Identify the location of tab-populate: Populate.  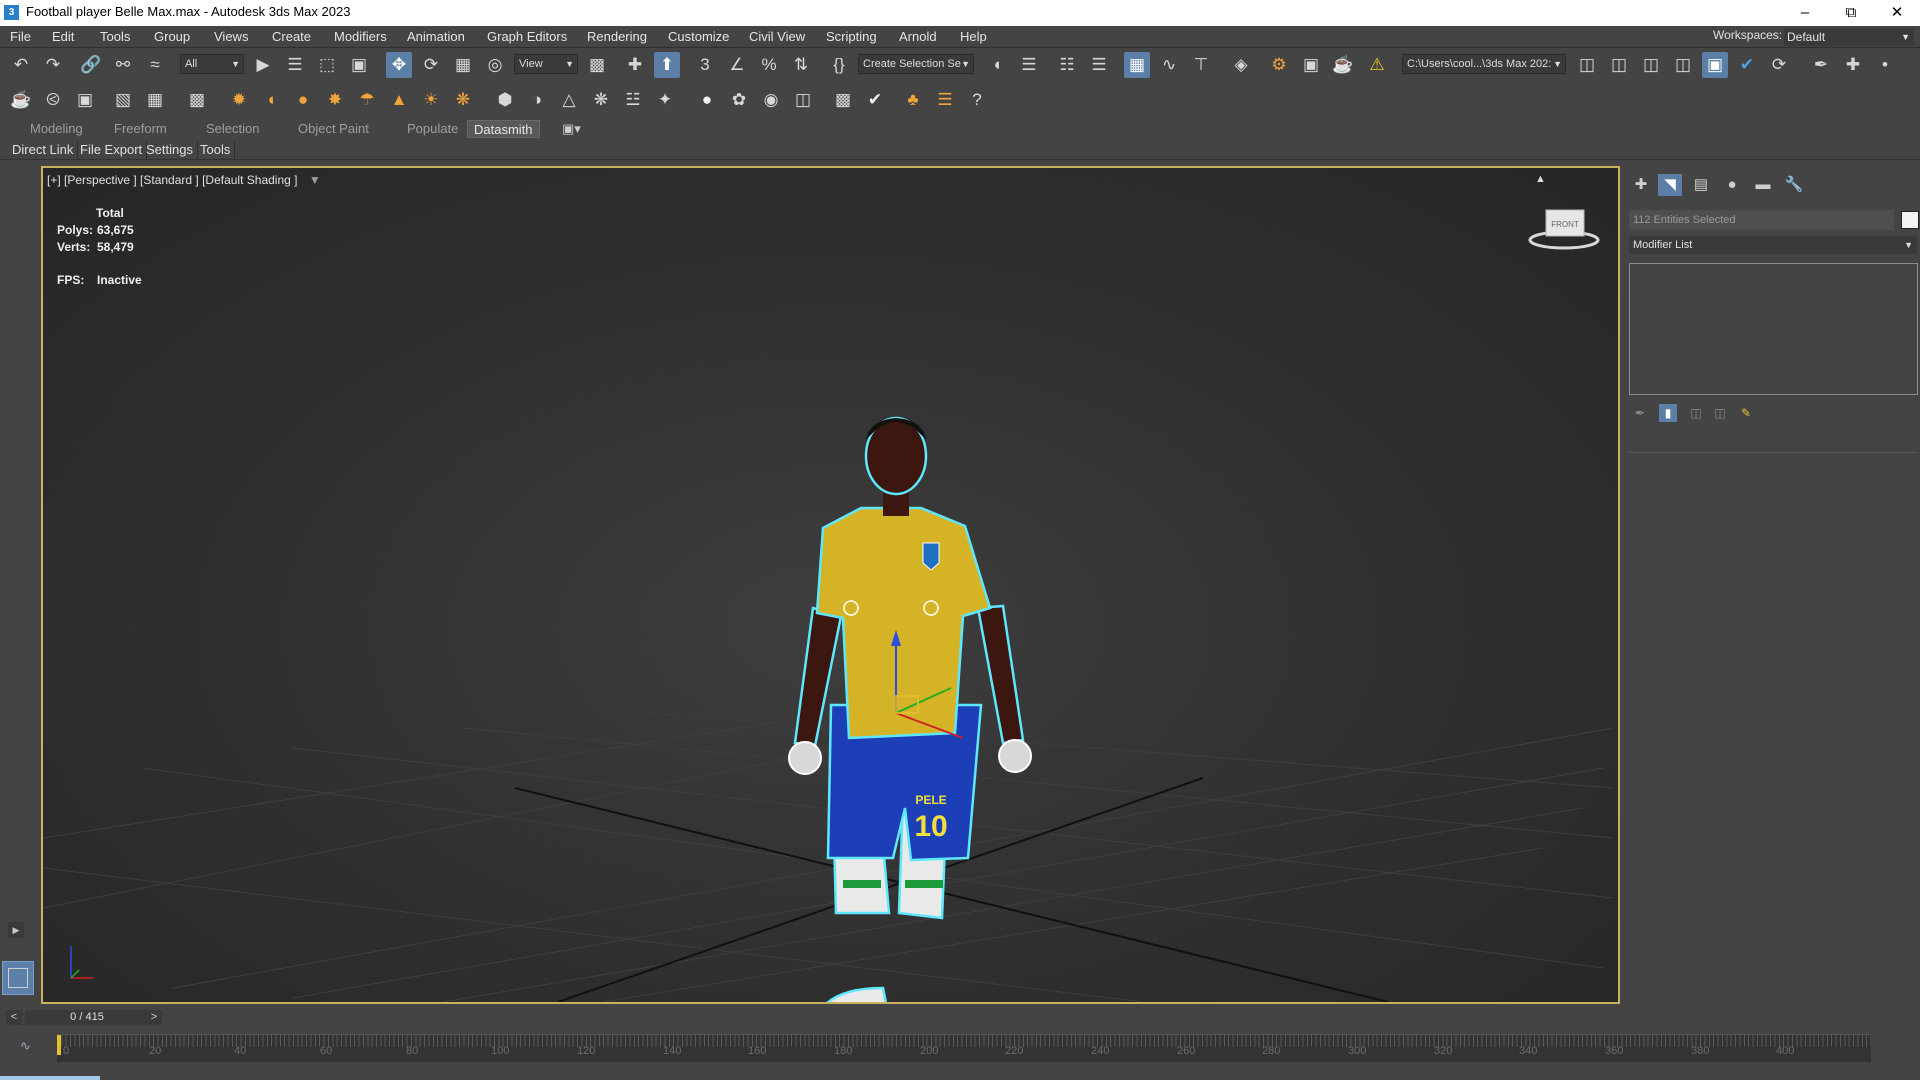
(432, 129).